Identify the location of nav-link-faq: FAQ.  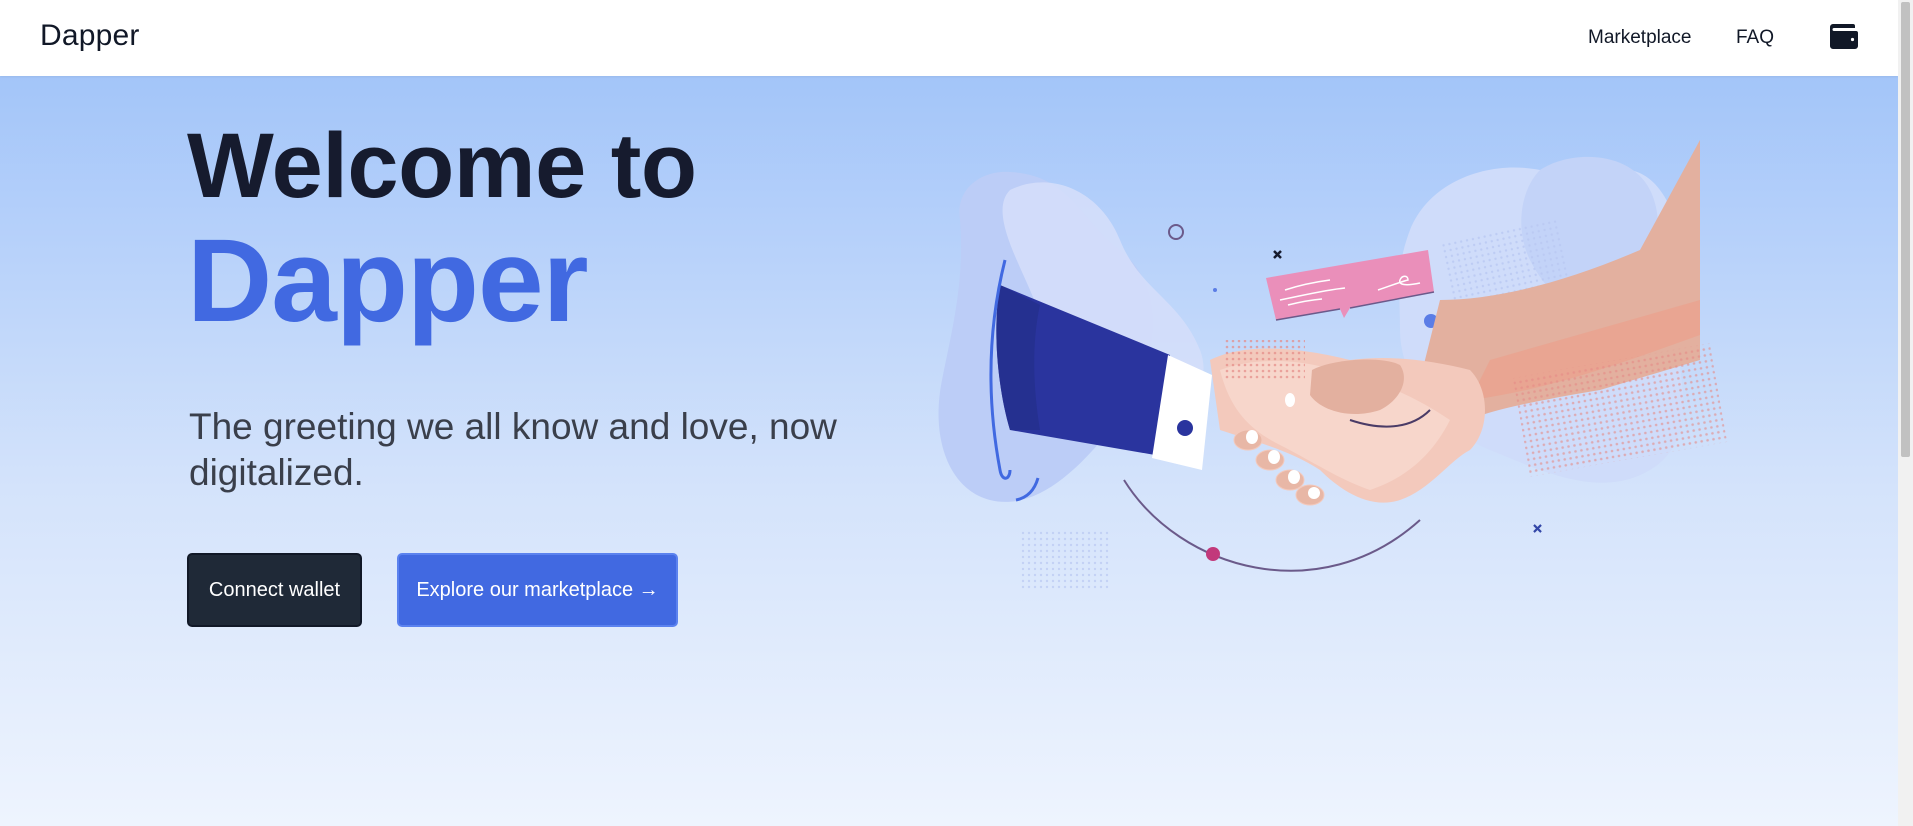
(1755, 38).